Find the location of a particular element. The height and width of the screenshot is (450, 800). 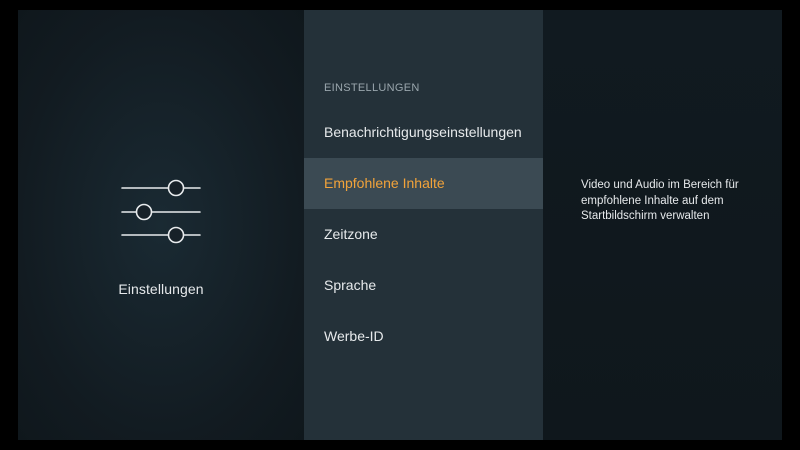

menu-item-werbe-id: Werbe-ID is located at coordinates (423, 336).